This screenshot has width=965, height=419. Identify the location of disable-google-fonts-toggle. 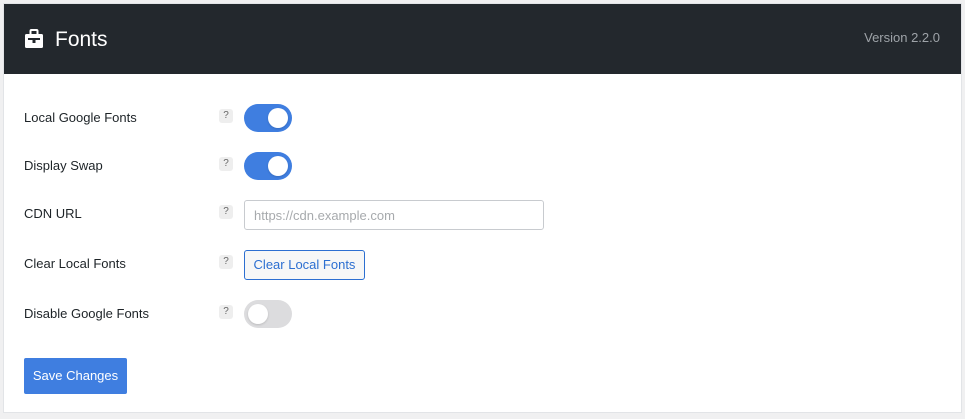
(268, 314).